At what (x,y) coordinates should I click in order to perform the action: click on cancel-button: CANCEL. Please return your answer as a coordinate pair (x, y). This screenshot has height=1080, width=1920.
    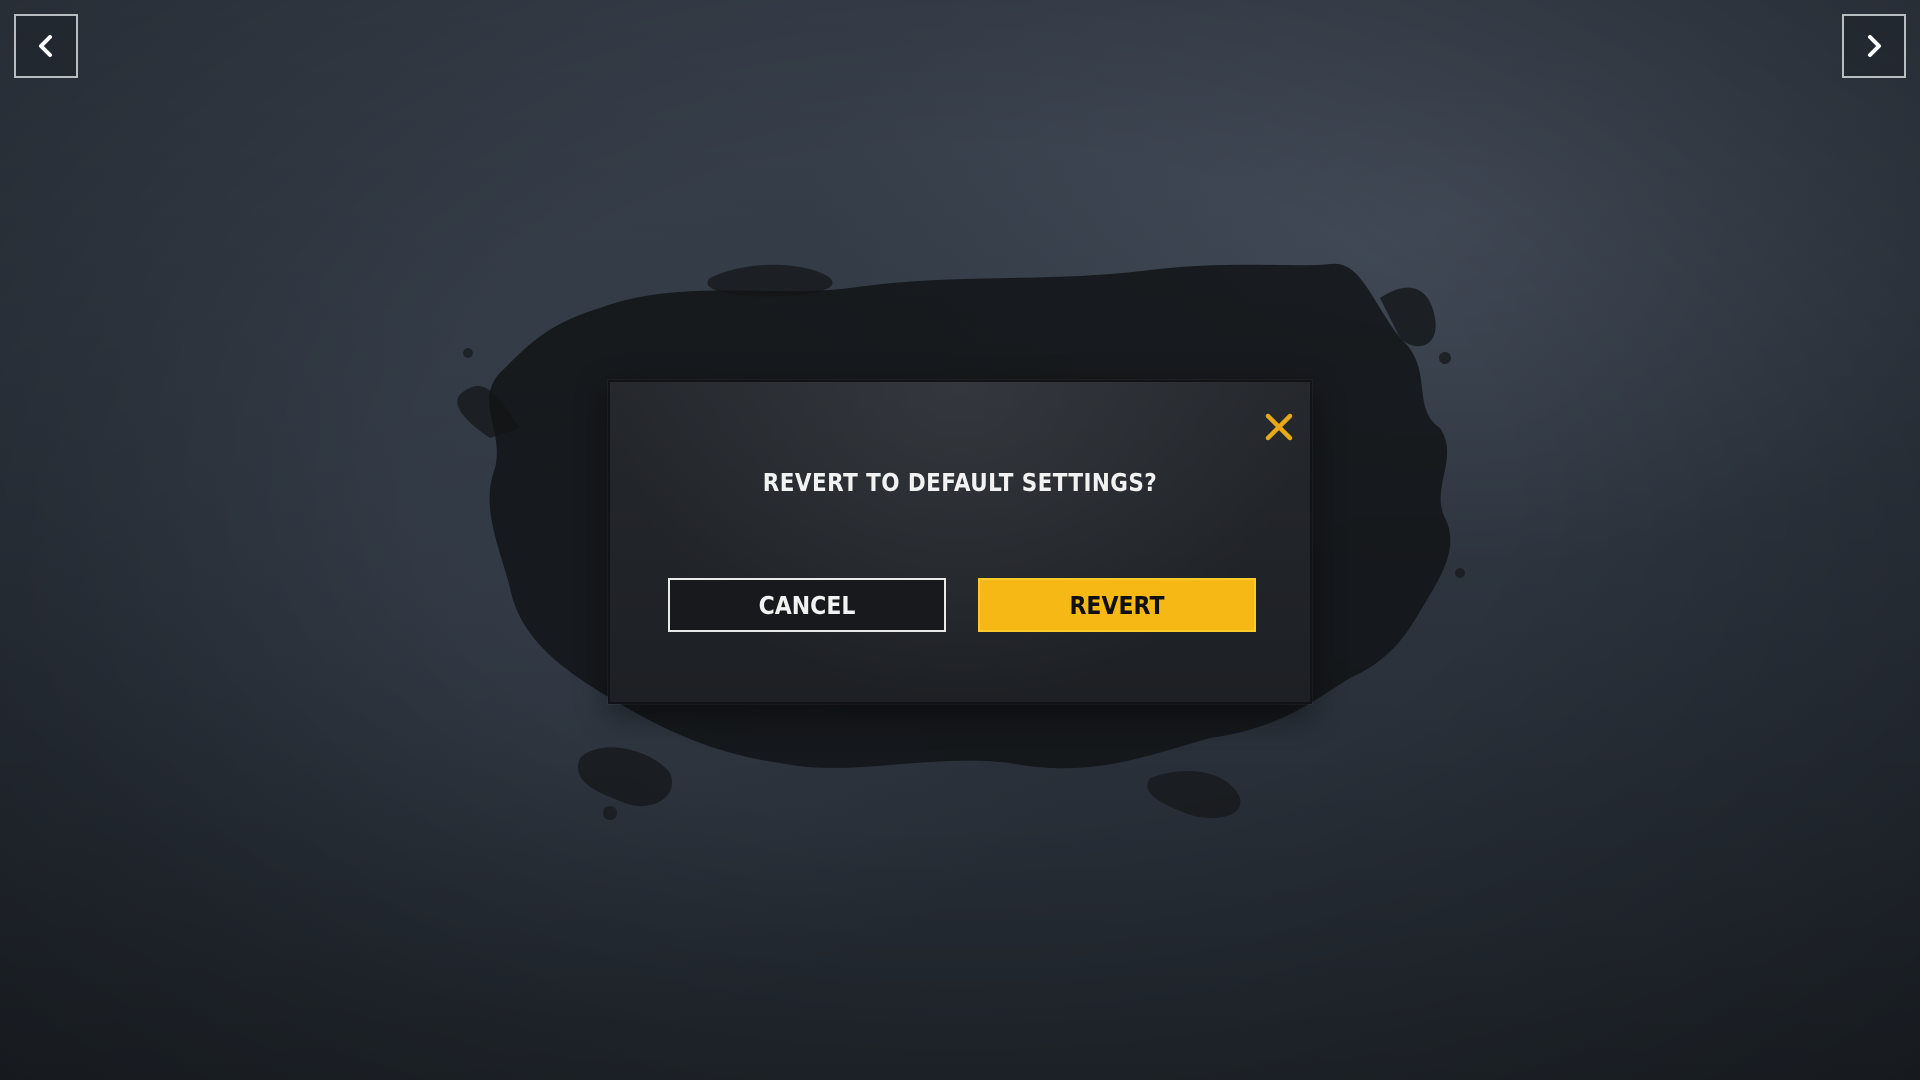
    Looking at the image, I should click on (807, 605).